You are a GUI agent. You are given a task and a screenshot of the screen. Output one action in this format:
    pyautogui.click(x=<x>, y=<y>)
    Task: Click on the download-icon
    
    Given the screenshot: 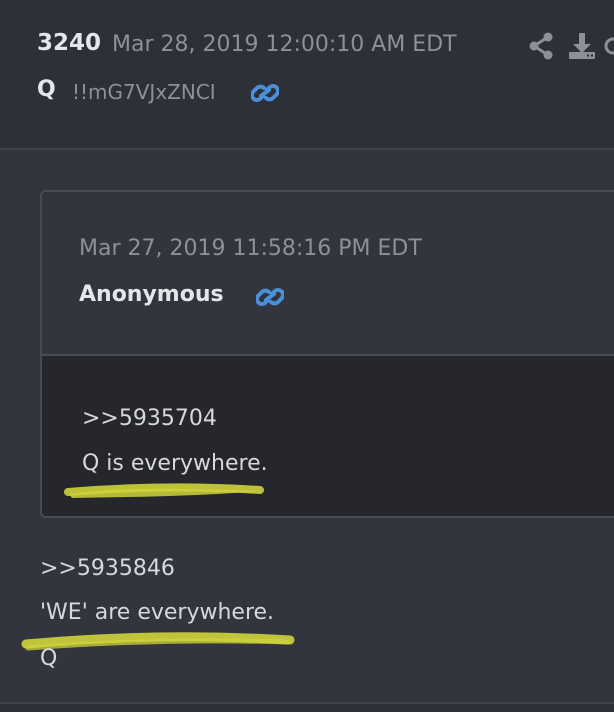 What is the action you would take?
    pyautogui.click(x=582, y=46)
    